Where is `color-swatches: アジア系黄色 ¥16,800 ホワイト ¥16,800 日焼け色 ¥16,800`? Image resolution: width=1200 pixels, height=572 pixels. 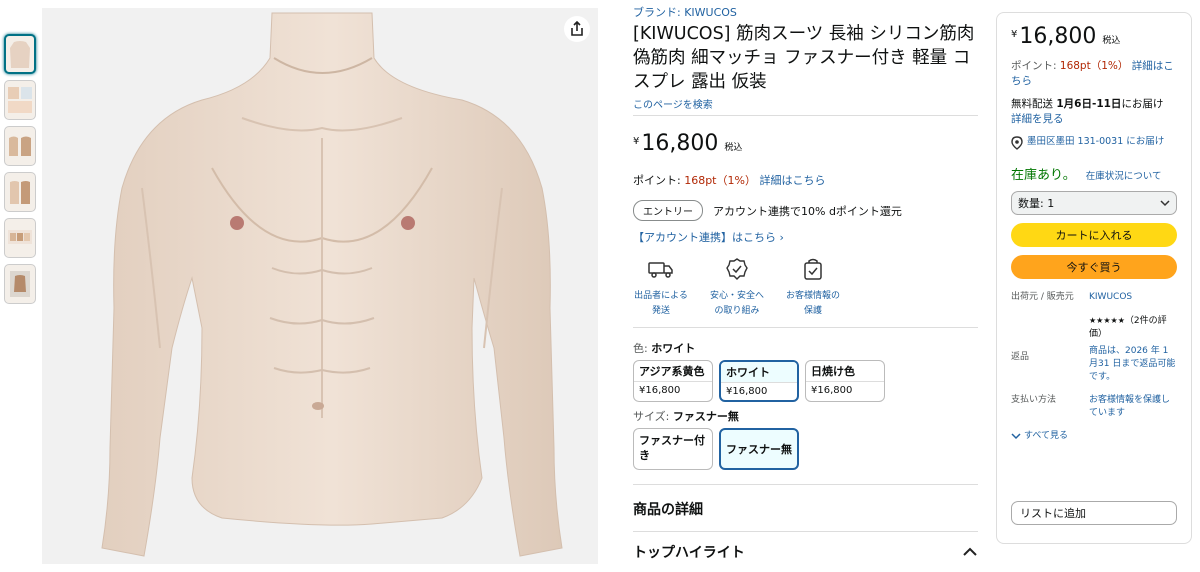
color-swatches: アジア系黄色 ¥16,800 ホワイト ¥16,800 日焼け色 ¥16,800 is located at coordinates (805, 381).